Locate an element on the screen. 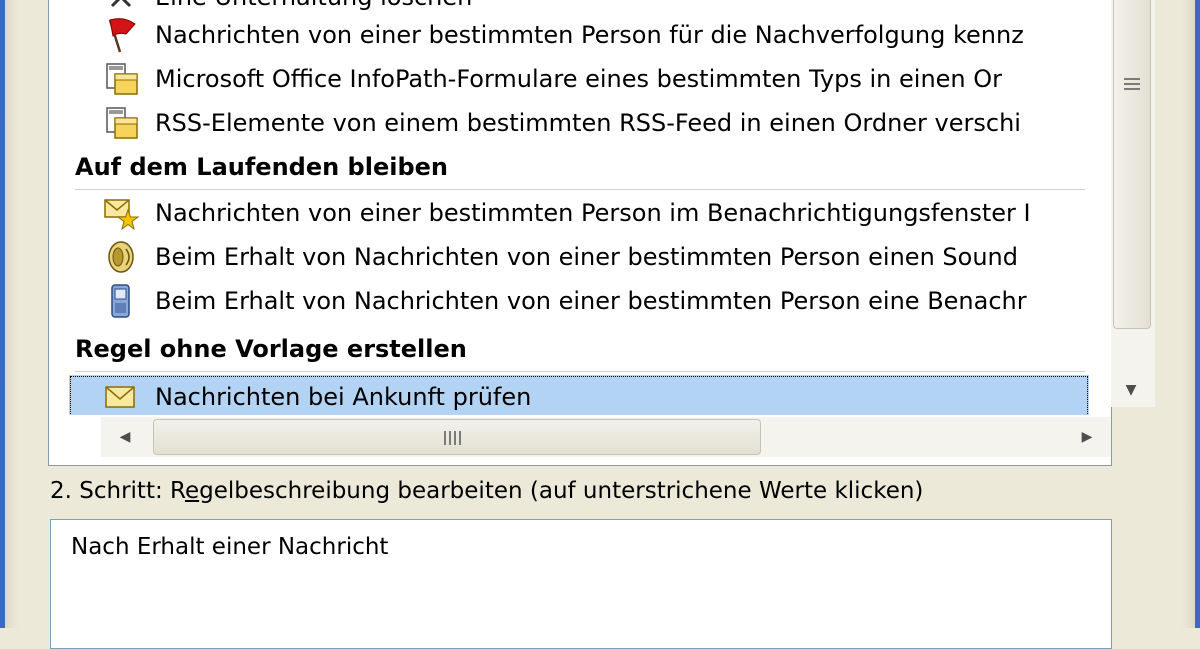 This screenshot has width=1200, height=649. group-header-blank-rule: Regel ohne Vorlage erstellen is located at coordinates (580, 349).